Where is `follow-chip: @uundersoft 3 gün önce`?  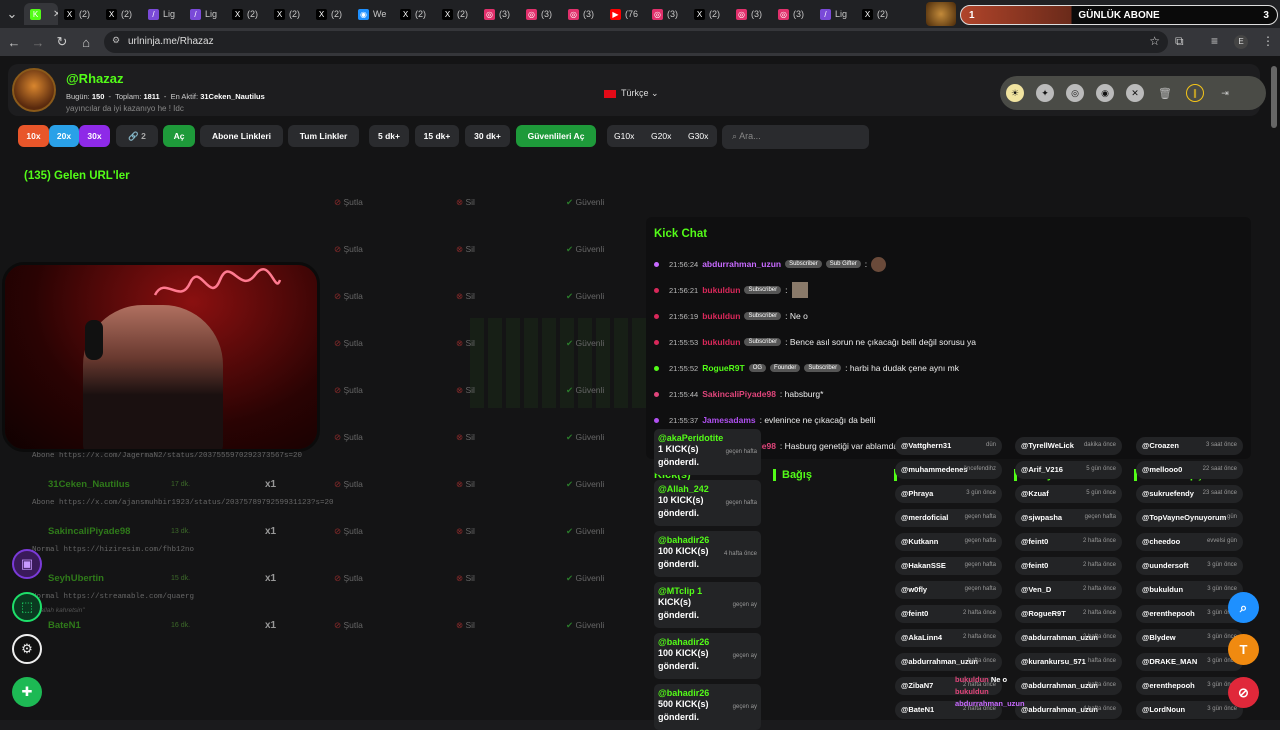
follow-chip: @uundersoft 3 gün önce is located at coordinates (1189, 566).